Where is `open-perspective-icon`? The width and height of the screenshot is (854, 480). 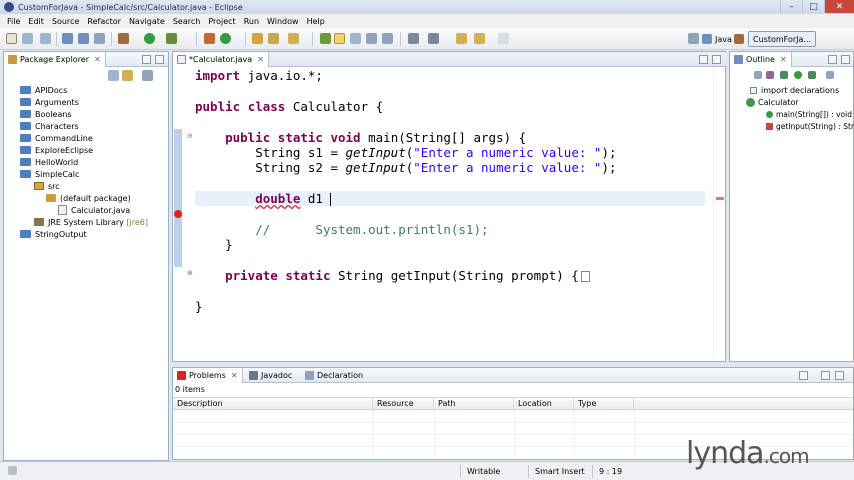
open-perspective-icon is located at coordinates (693, 38).